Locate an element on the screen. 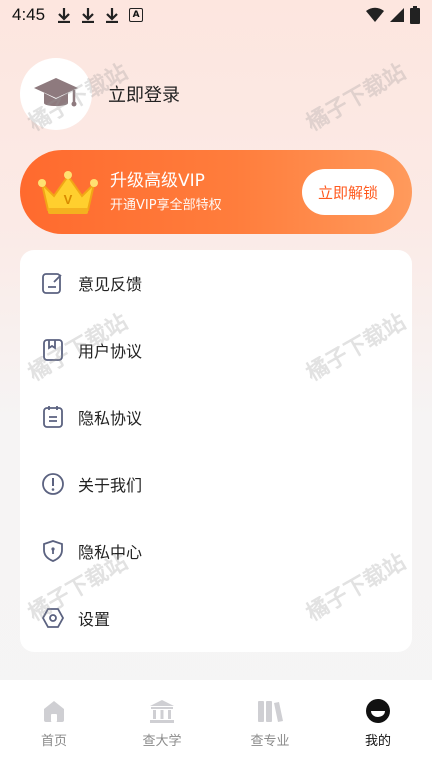 The width and height of the screenshot is (432, 768). tab-label: 查大学 is located at coordinates (162, 741).